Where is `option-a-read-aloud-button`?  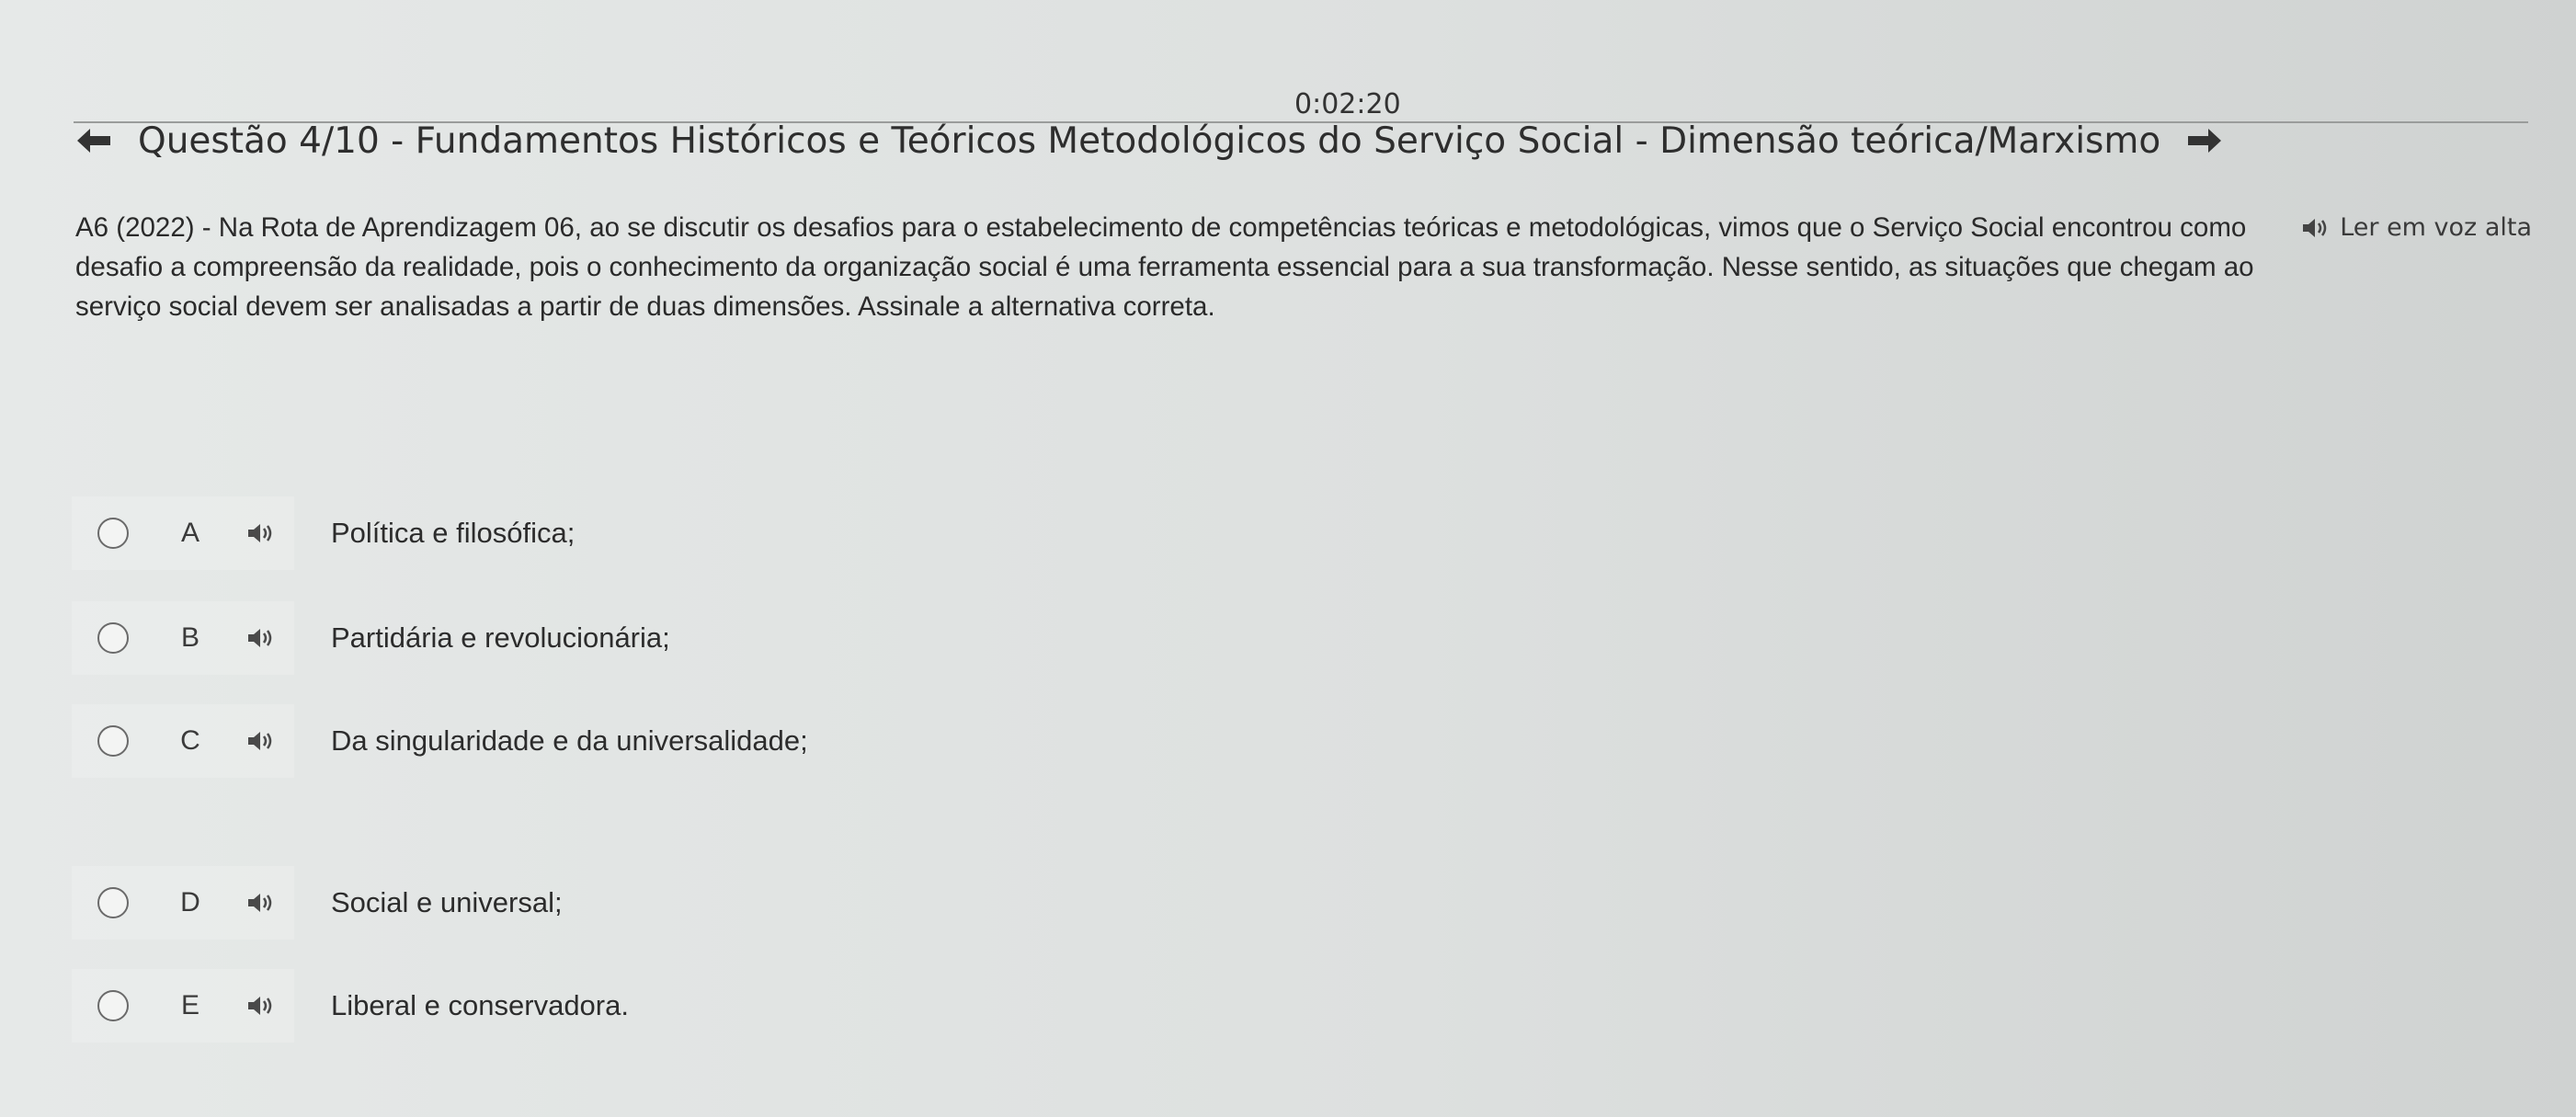
option-a-read-aloud-button is located at coordinates (264, 533).